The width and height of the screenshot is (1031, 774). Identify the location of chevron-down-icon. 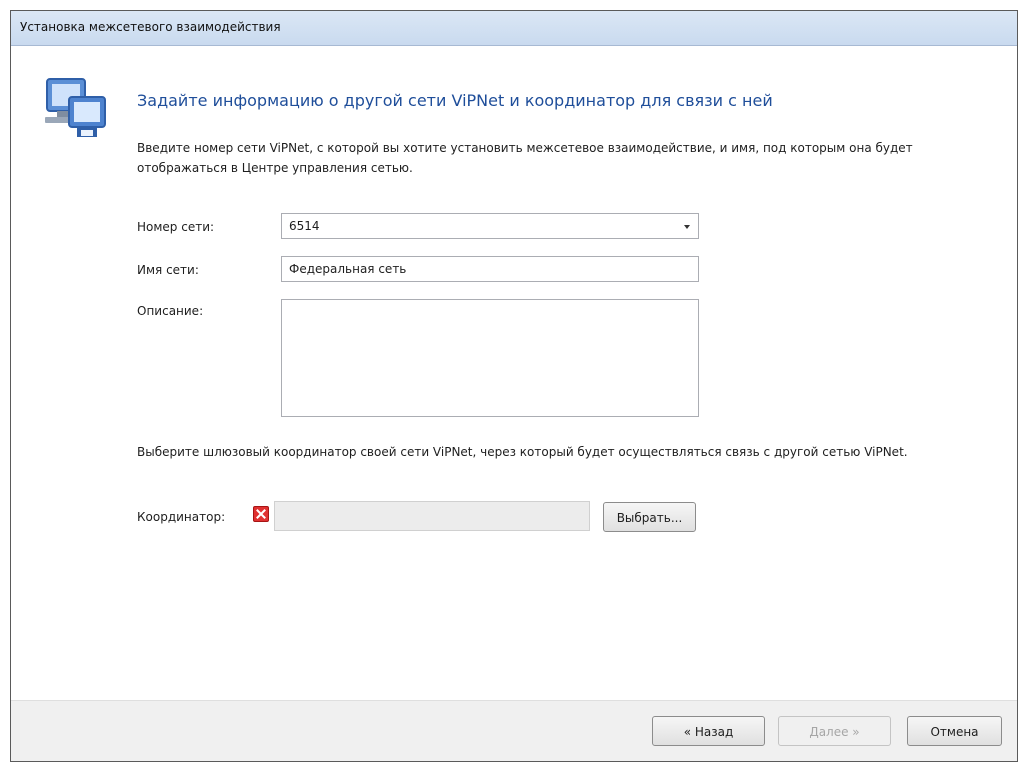
(687, 227).